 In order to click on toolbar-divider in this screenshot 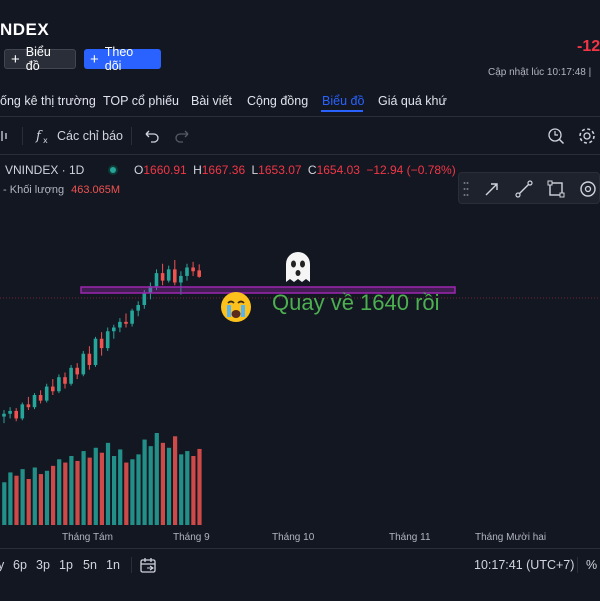, I will do `click(131, 136)`.